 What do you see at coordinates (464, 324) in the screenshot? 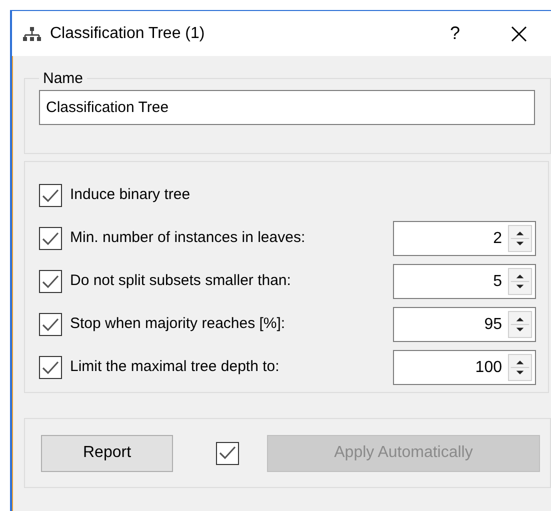
I see `spin-box: 95` at bounding box center [464, 324].